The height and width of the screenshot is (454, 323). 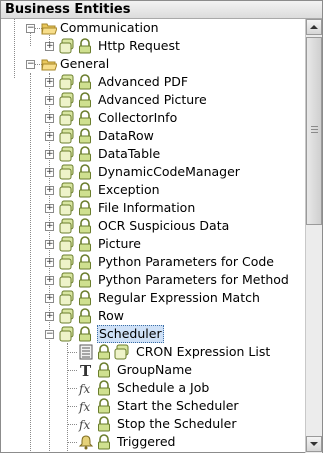 What do you see at coordinates (129, 153) in the screenshot?
I see `tree-item-label: DataTable` at bounding box center [129, 153].